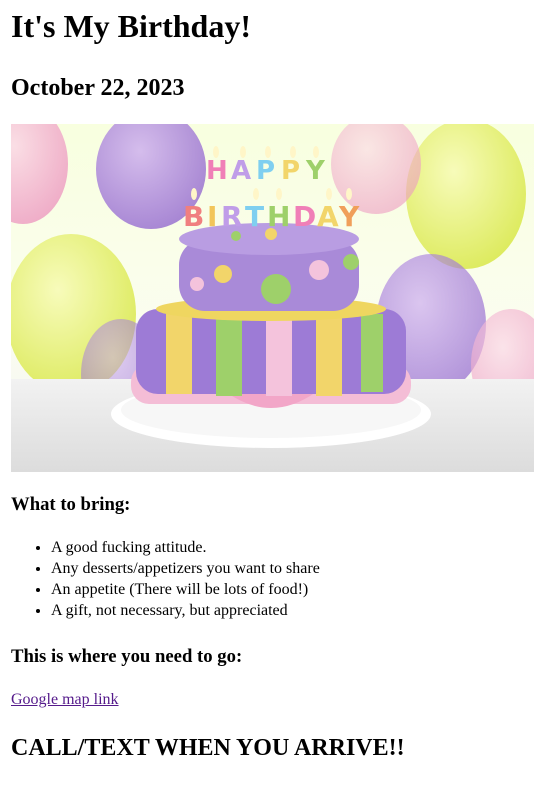 The image size is (553, 807). I want to click on event-date: October 22, 2023, so click(98, 88).